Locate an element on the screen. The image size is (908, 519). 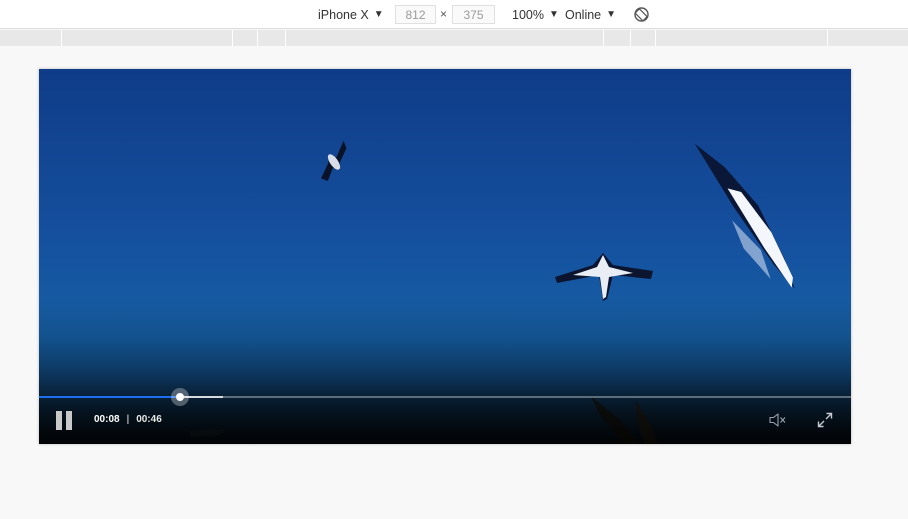
progress-bar is located at coordinates (445, 397).